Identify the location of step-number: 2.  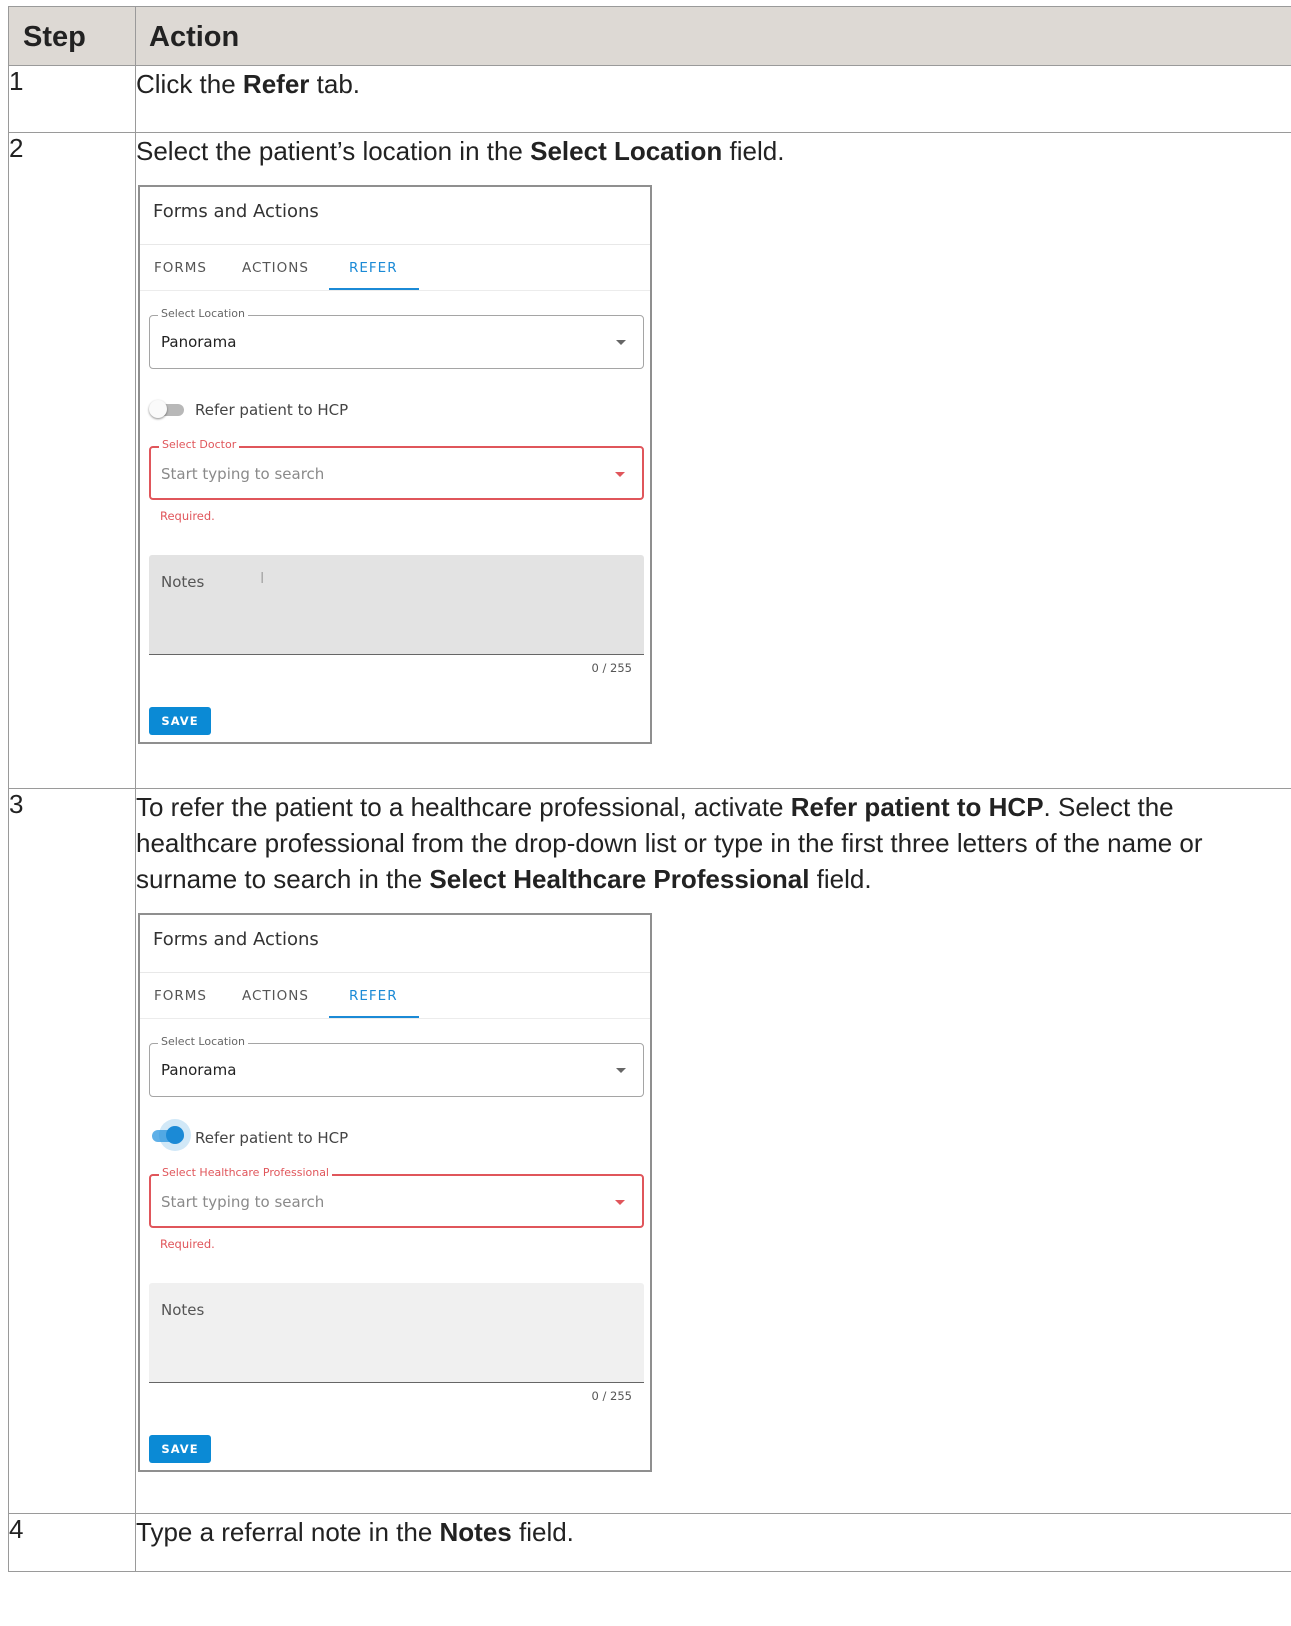
(72, 460).